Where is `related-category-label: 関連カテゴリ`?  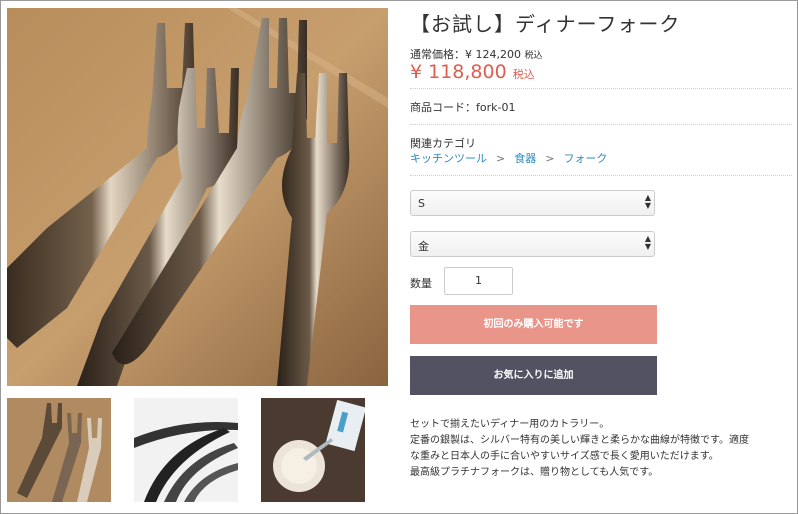
related-category-label: 関連カテゴリ is located at coordinates (443, 143).